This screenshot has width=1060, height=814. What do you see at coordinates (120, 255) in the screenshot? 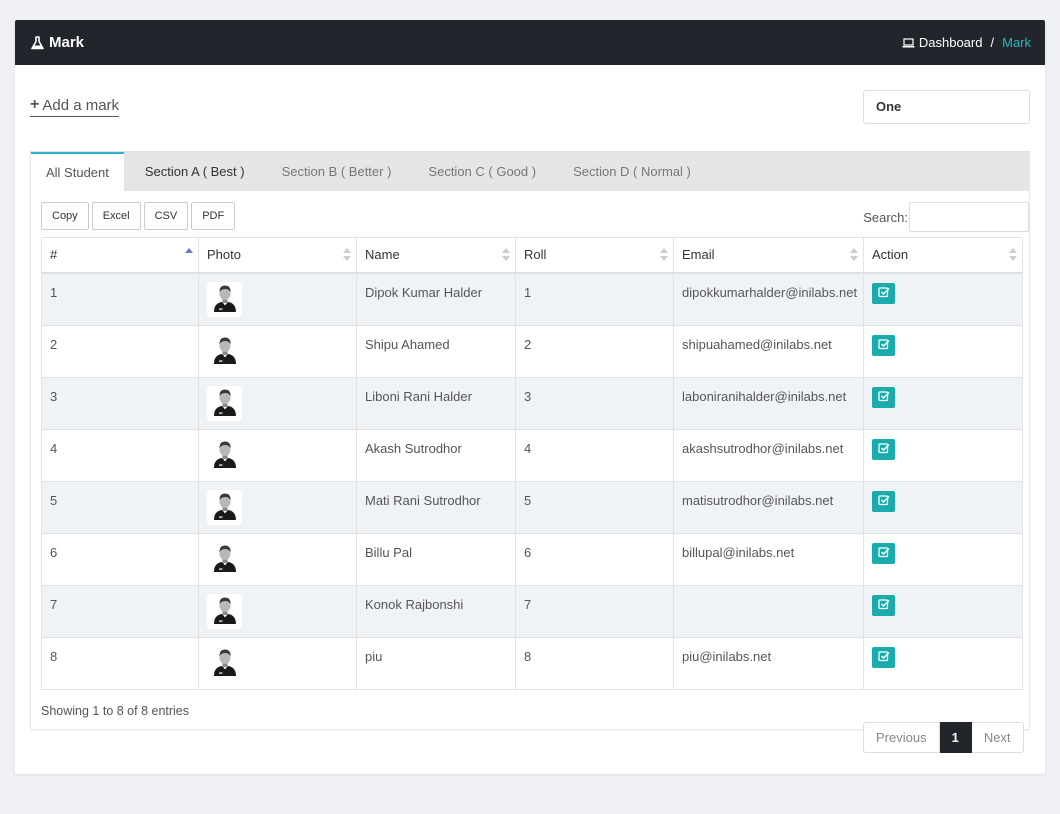
I see `column-header-number: #` at bounding box center [120, 255].